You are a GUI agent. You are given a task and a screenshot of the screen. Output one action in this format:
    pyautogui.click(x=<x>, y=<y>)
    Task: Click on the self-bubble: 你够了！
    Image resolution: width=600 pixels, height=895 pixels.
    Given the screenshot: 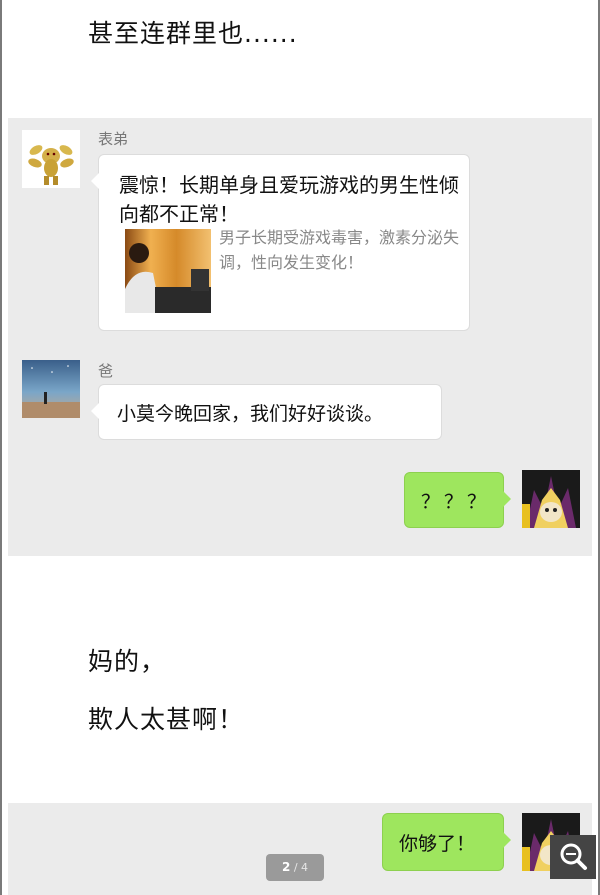 What is the action you would take?
    pyautogui.click(x=446, y=842)
    